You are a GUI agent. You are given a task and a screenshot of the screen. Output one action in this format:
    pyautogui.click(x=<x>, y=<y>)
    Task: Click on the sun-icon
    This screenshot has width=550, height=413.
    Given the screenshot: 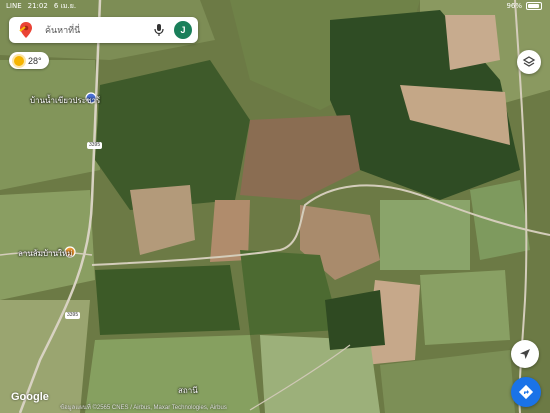 What is the action you would take?
    pyautogui.click(x=19, y=60)
    